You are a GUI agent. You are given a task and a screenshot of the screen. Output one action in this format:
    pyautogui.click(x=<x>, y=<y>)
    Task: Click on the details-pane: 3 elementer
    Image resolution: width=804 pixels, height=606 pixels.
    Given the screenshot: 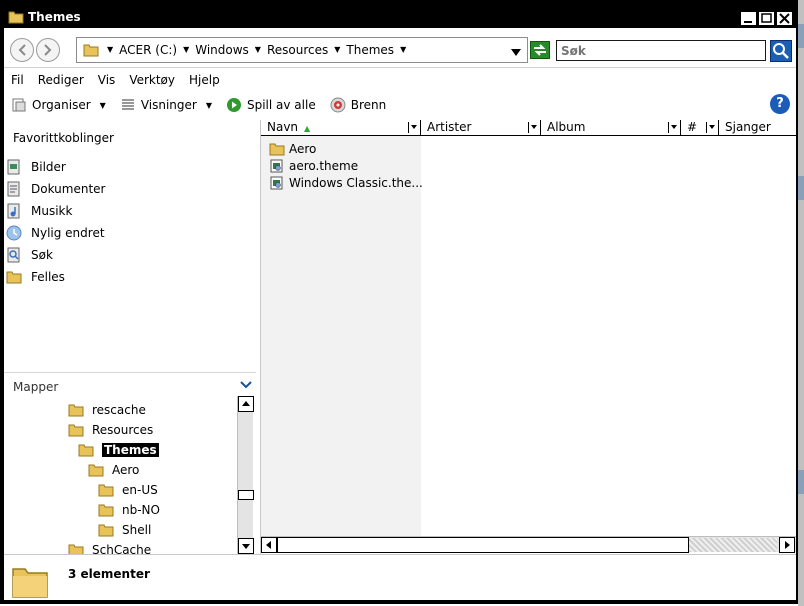 What is the action you would take?
    pyautogui.click(x=400, y=577)
    